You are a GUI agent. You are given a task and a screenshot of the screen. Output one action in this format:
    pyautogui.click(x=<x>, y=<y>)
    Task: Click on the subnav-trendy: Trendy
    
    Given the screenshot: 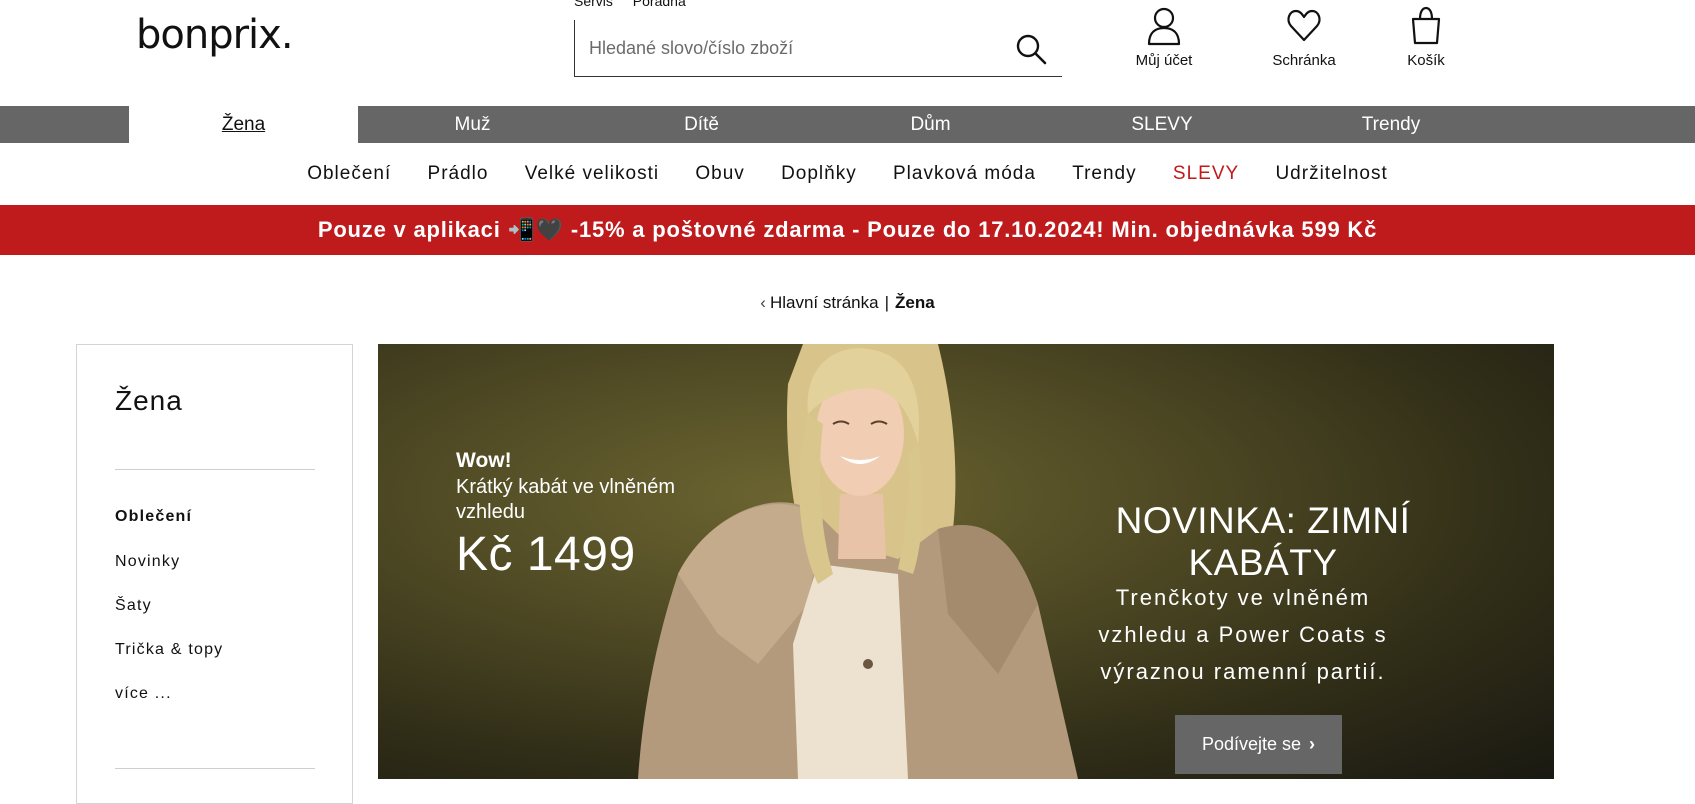 What is the action you would take?
    pyautogui.click(x=1104, y=174)
    